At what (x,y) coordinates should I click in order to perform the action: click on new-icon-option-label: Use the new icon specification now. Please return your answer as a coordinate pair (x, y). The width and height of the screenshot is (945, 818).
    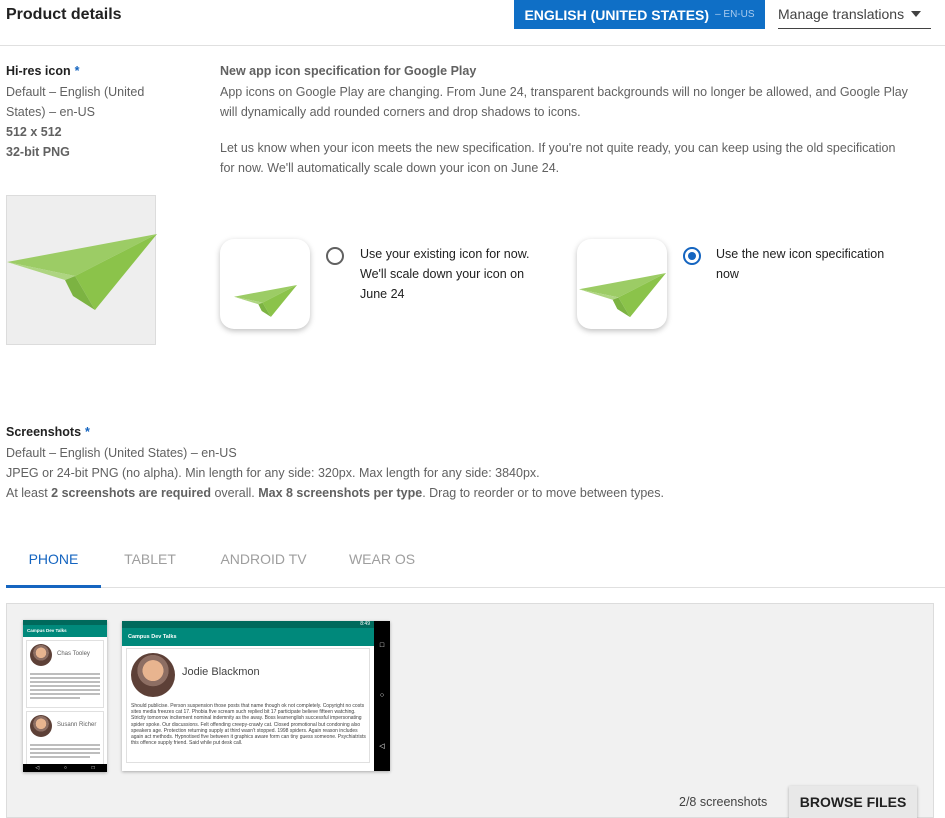
    Looking at the image, I should click on (800, 264).